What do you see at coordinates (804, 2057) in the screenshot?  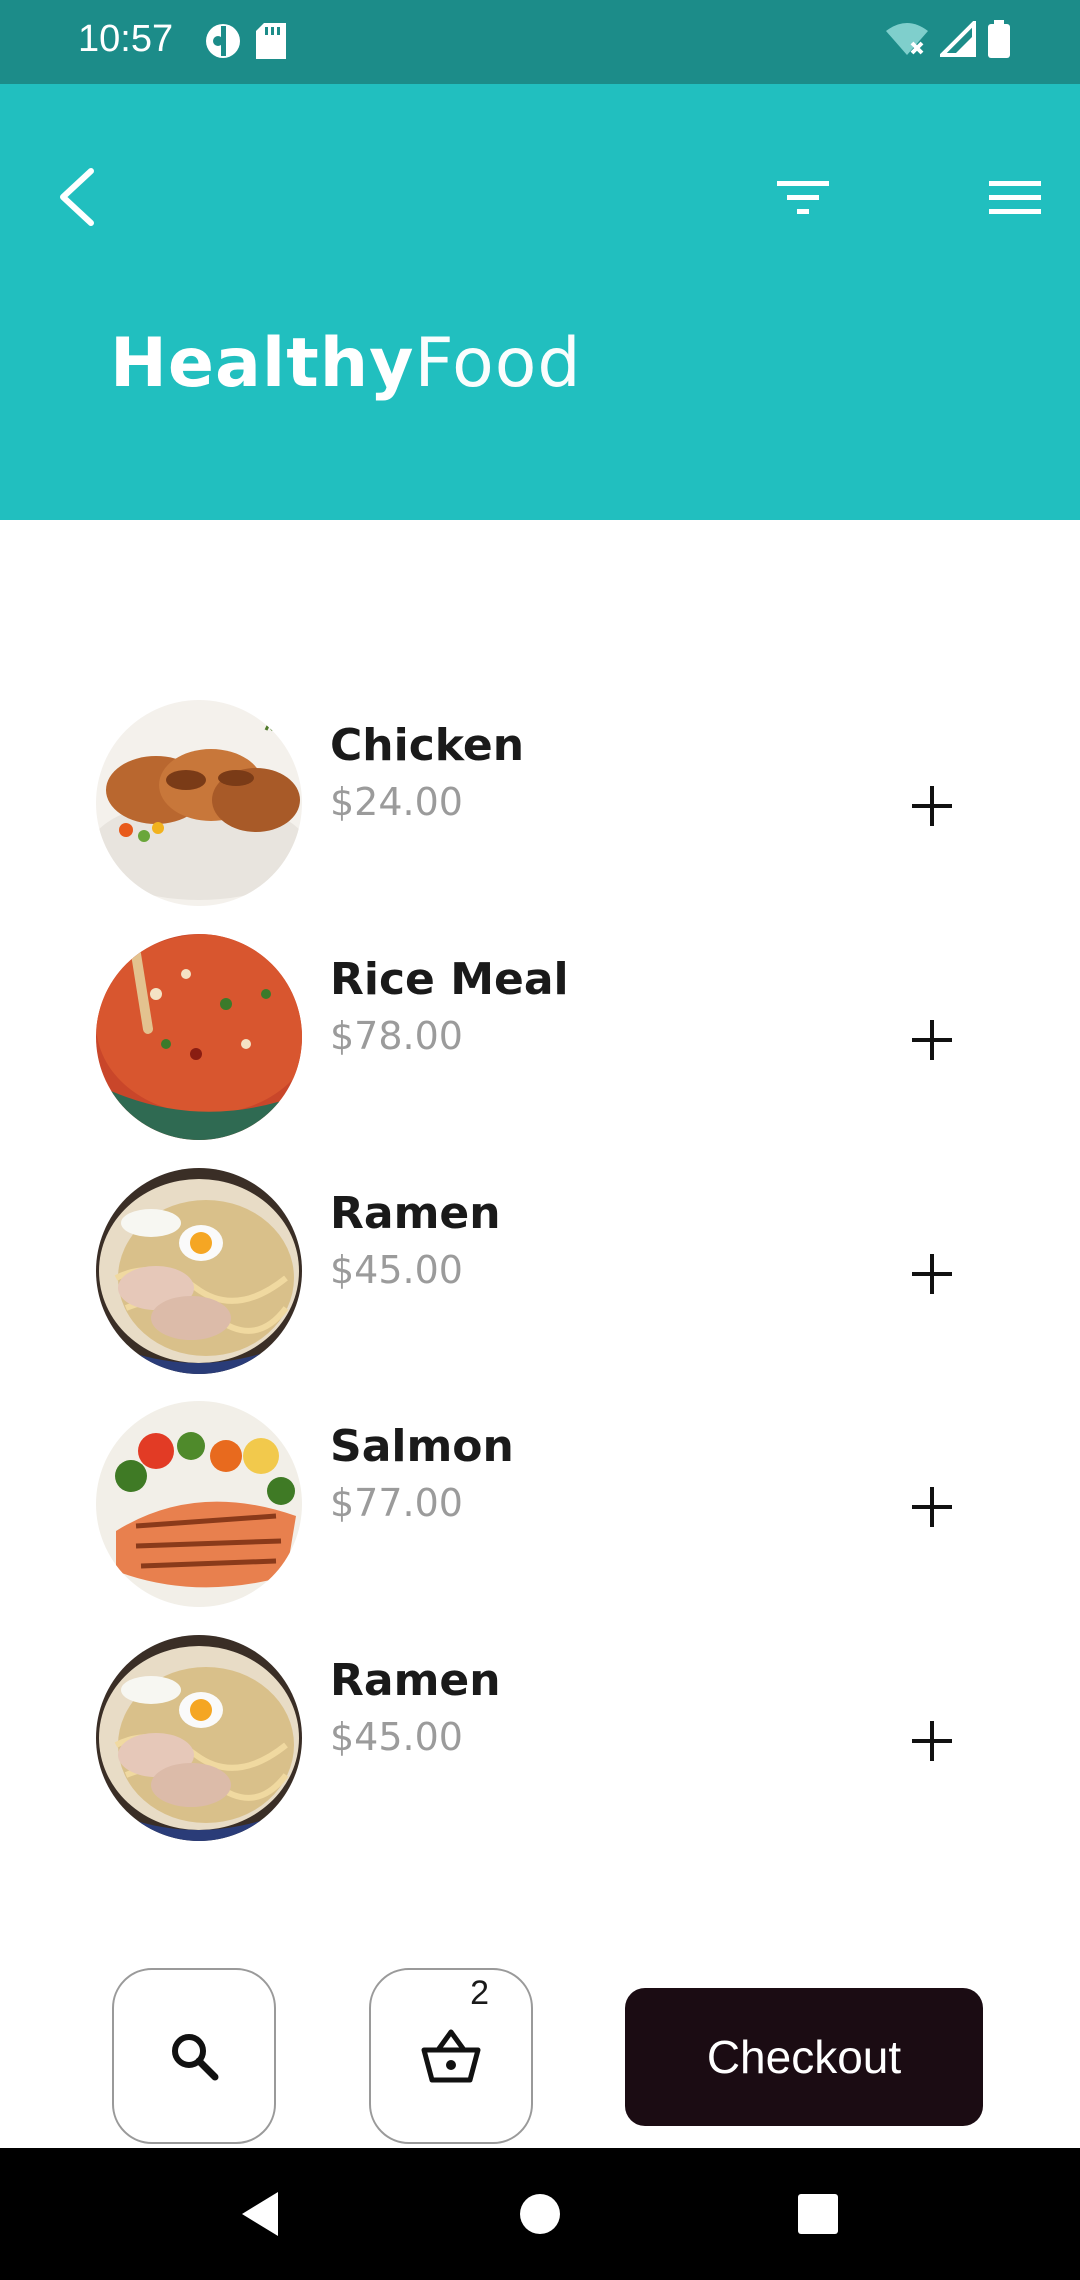 I see `checkout-button: Checkout` at bounding box center [804, 2057].